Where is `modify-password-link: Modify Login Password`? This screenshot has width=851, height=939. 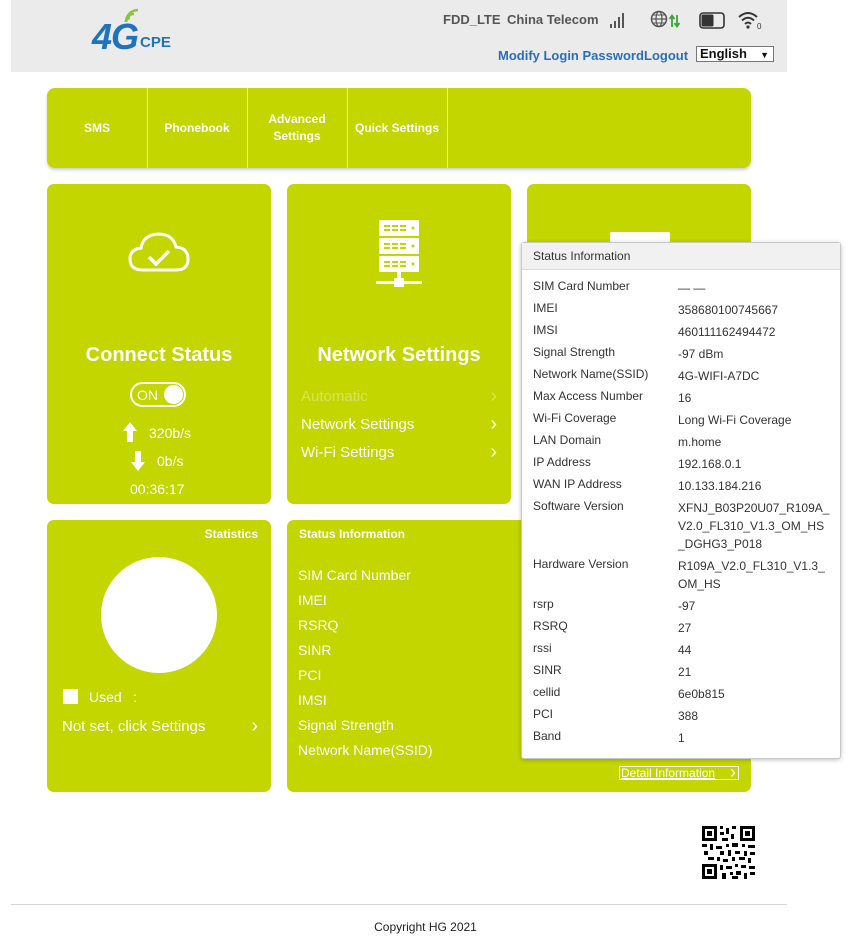
modify-password-link: Modify Login Password is located at coordinates (571, 55).